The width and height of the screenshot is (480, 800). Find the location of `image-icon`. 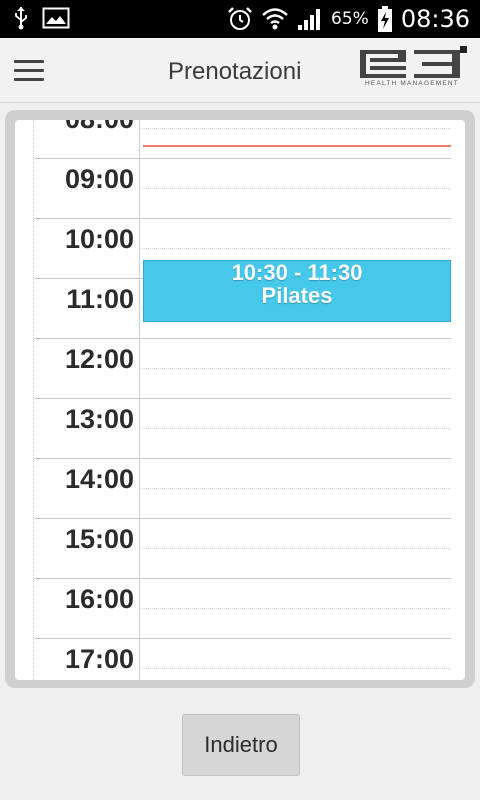

image-icon is located at coordinates (56, 18).